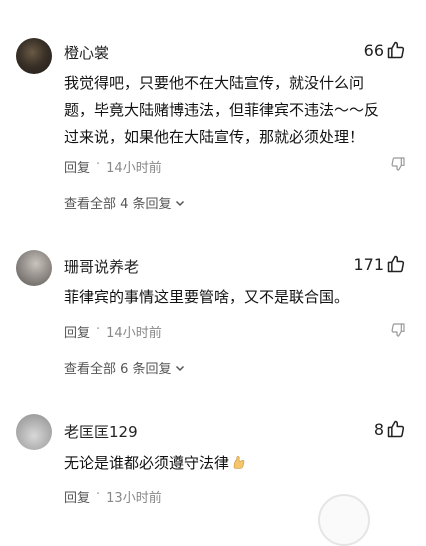  Describe the element at coordinates (147, 463) in the screenshot. I see `comment-line-text: 无论是谁都必须遵守法律` at that location.